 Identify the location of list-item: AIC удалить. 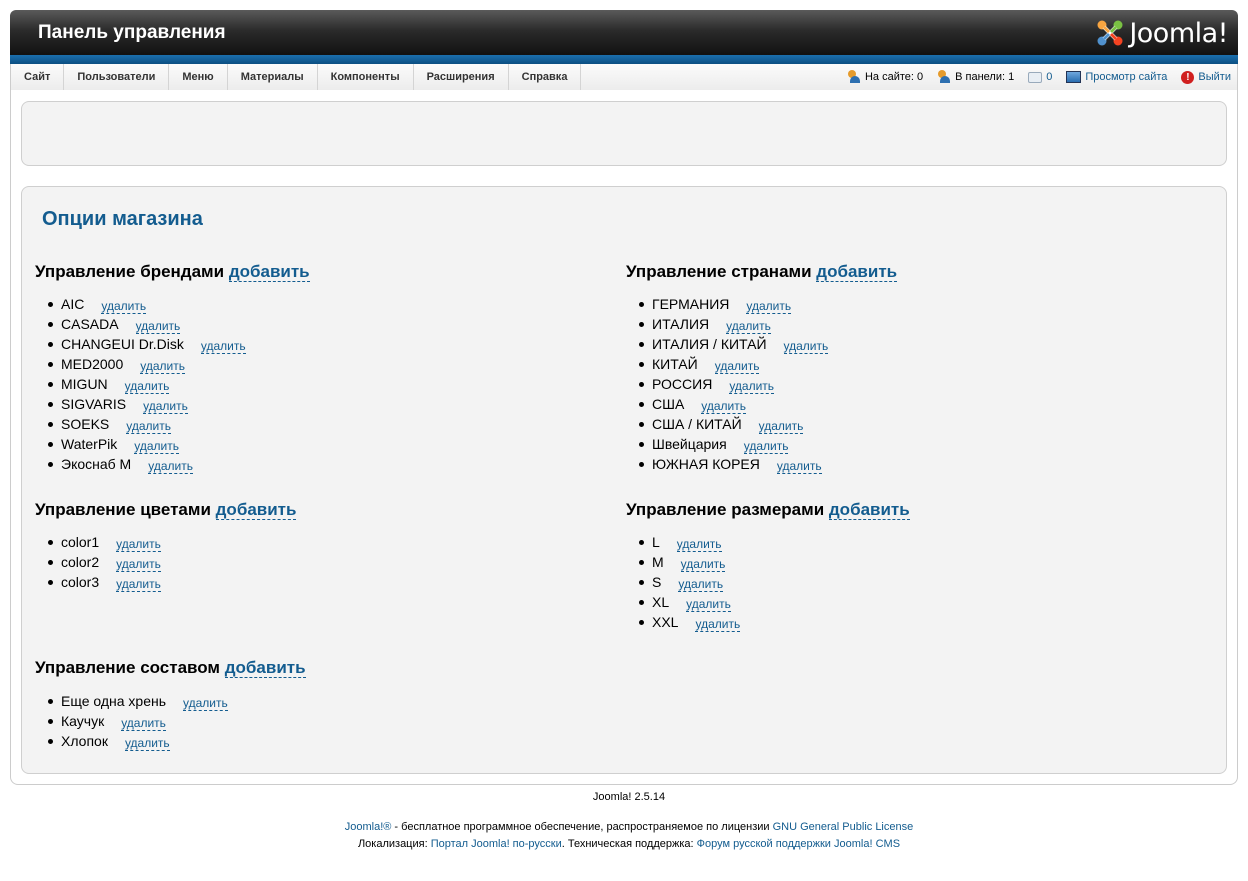
(147, 304).